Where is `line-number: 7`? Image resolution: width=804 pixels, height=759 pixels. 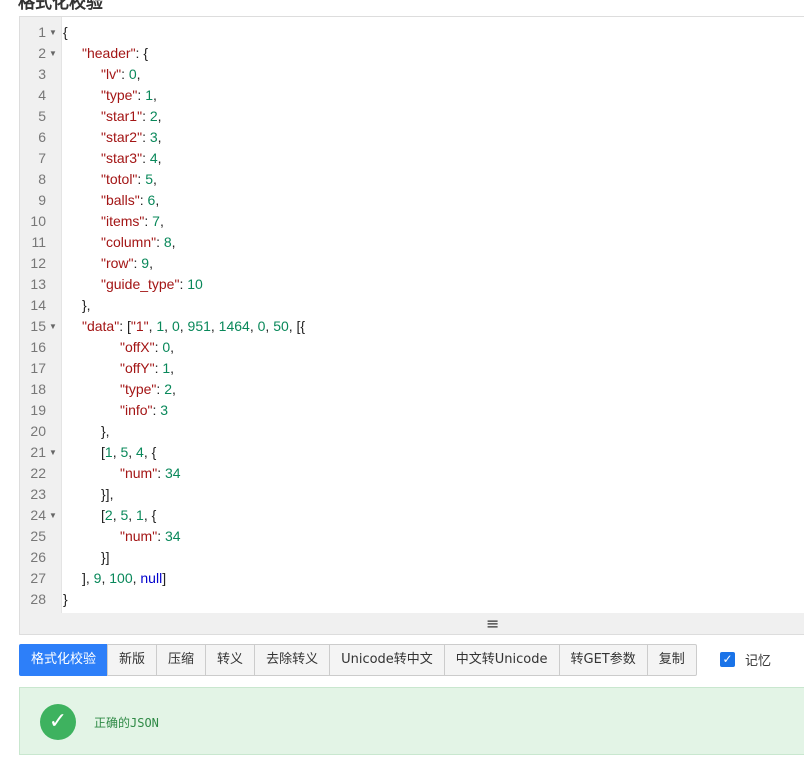
line-number: 7 is located at coordinates (42, 158).